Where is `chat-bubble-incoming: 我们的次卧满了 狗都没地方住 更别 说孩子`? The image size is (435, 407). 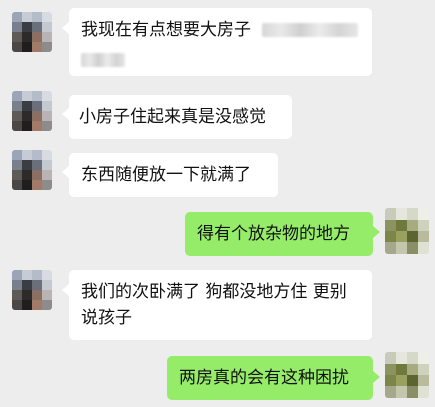
chat-bubble-incoming: 我们的次卧满了 狗都没地方住 更别 说孩子 is located at coordinates (220, 305).